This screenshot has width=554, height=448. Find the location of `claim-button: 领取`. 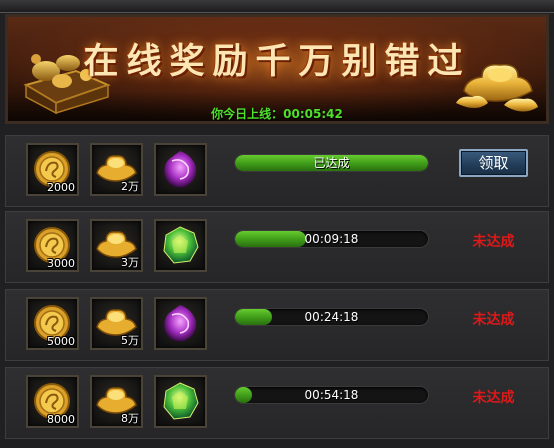

claim-button: 领取 is located at coordinates (493, 163).